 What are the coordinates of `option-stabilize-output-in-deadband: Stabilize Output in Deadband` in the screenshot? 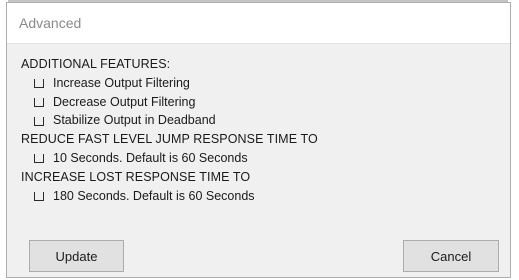 It's located at (260, 120).